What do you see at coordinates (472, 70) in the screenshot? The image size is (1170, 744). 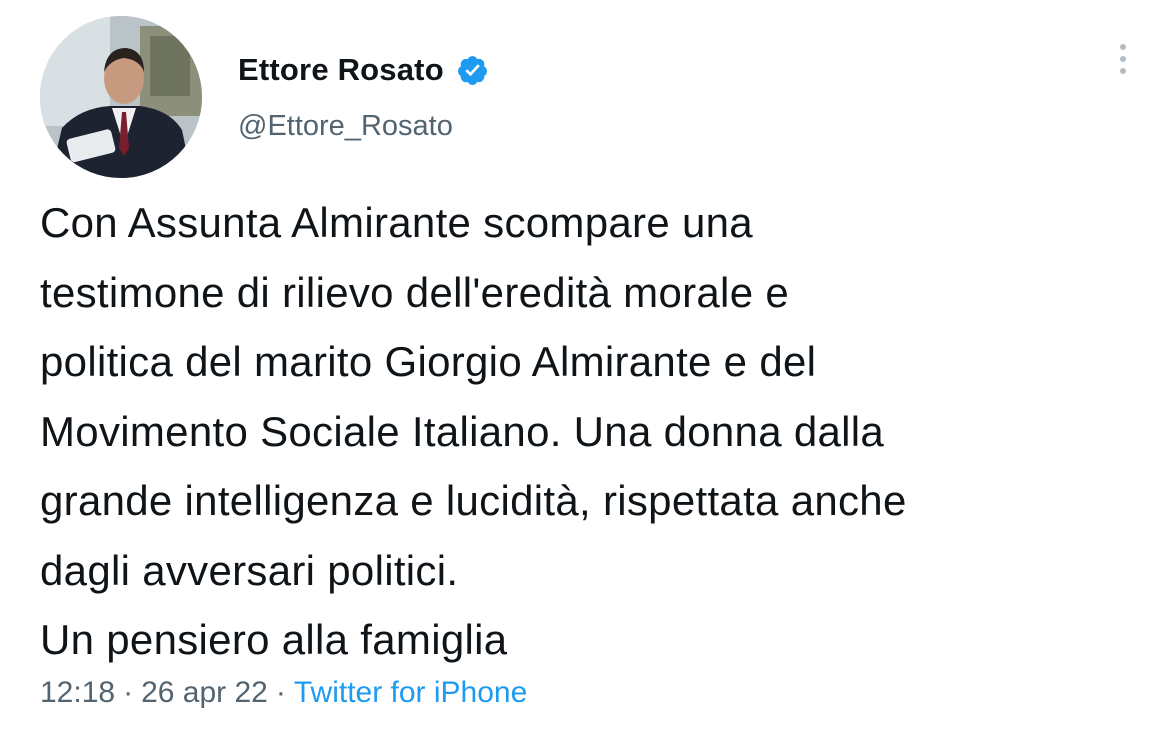 I see `verified-badge-icon` at bounding box center [472, 70].